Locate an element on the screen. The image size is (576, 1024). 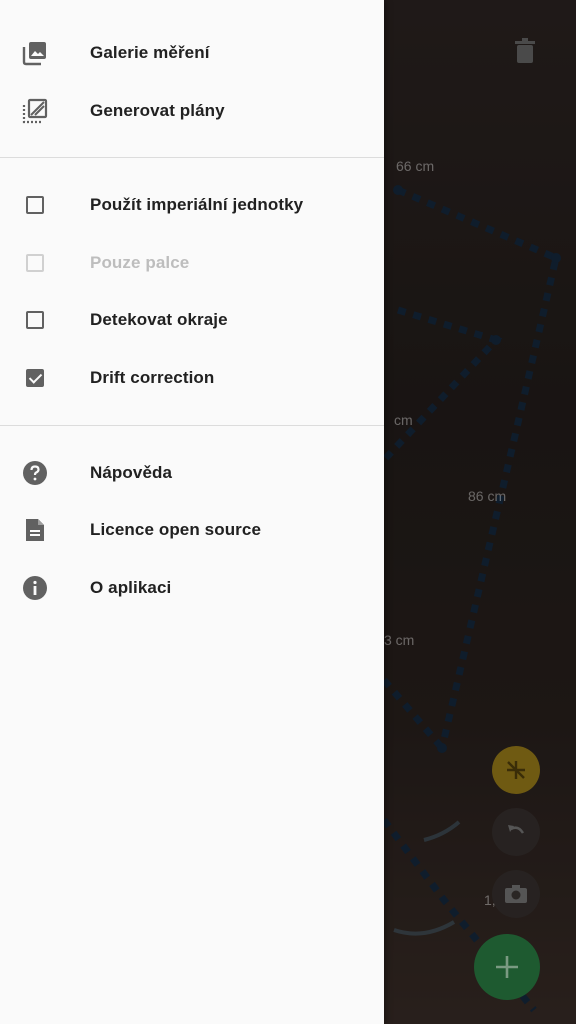
undo-button is located at coordinates (516, 832).